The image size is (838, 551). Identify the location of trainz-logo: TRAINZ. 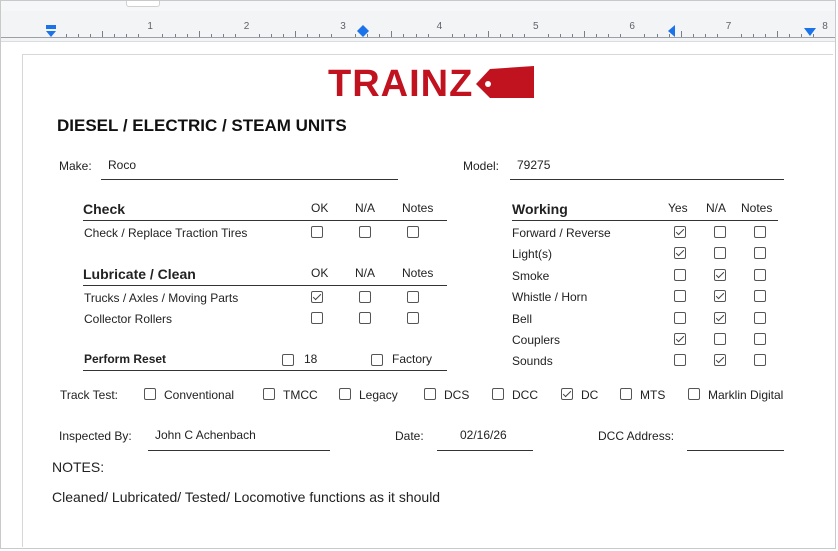
(438, 85).